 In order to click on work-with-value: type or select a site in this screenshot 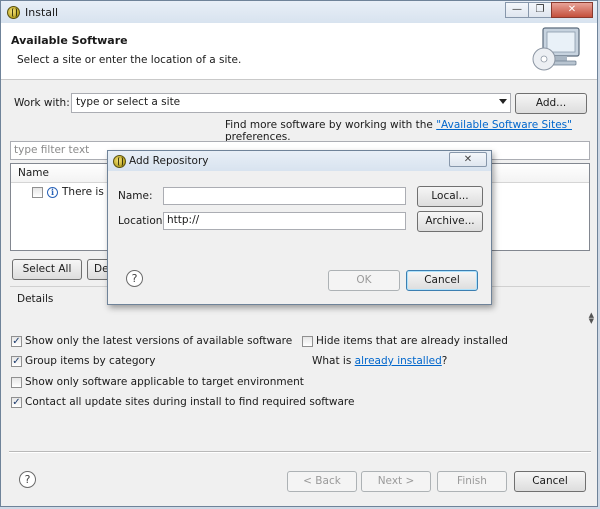, I will do `click(128, 102)`.